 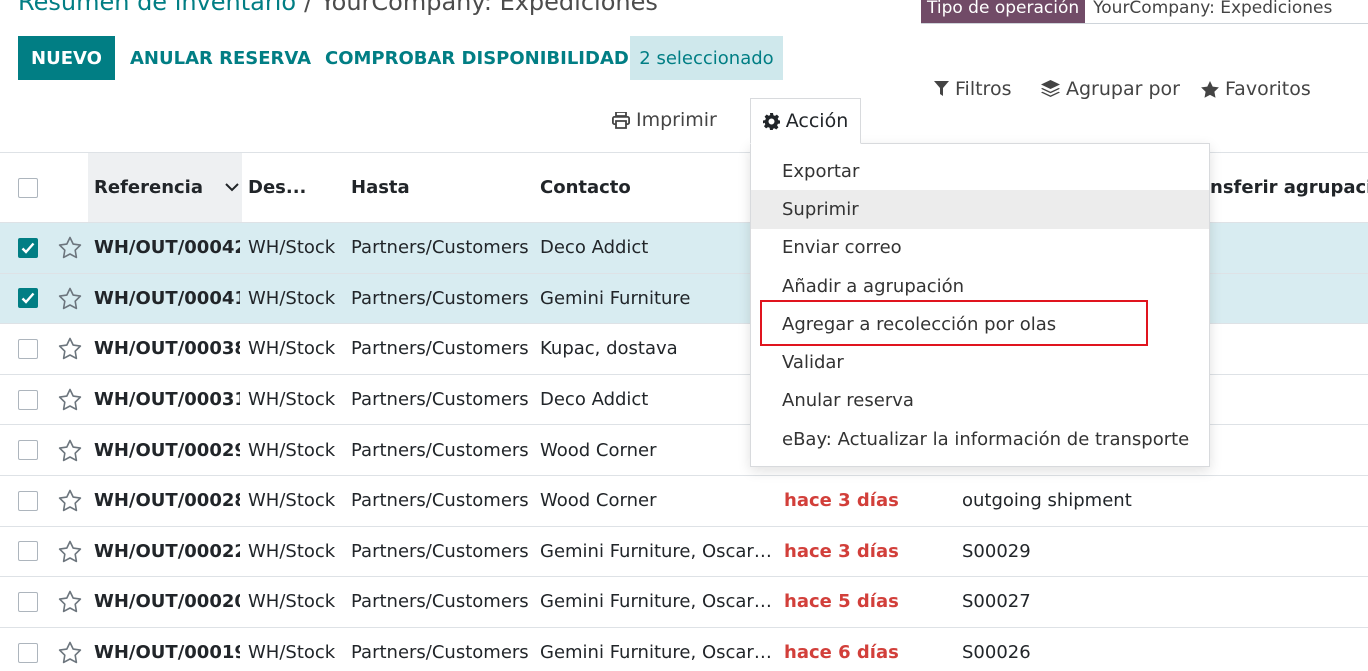 I want to click on action-button: Acción, so click(x=805, y=121).